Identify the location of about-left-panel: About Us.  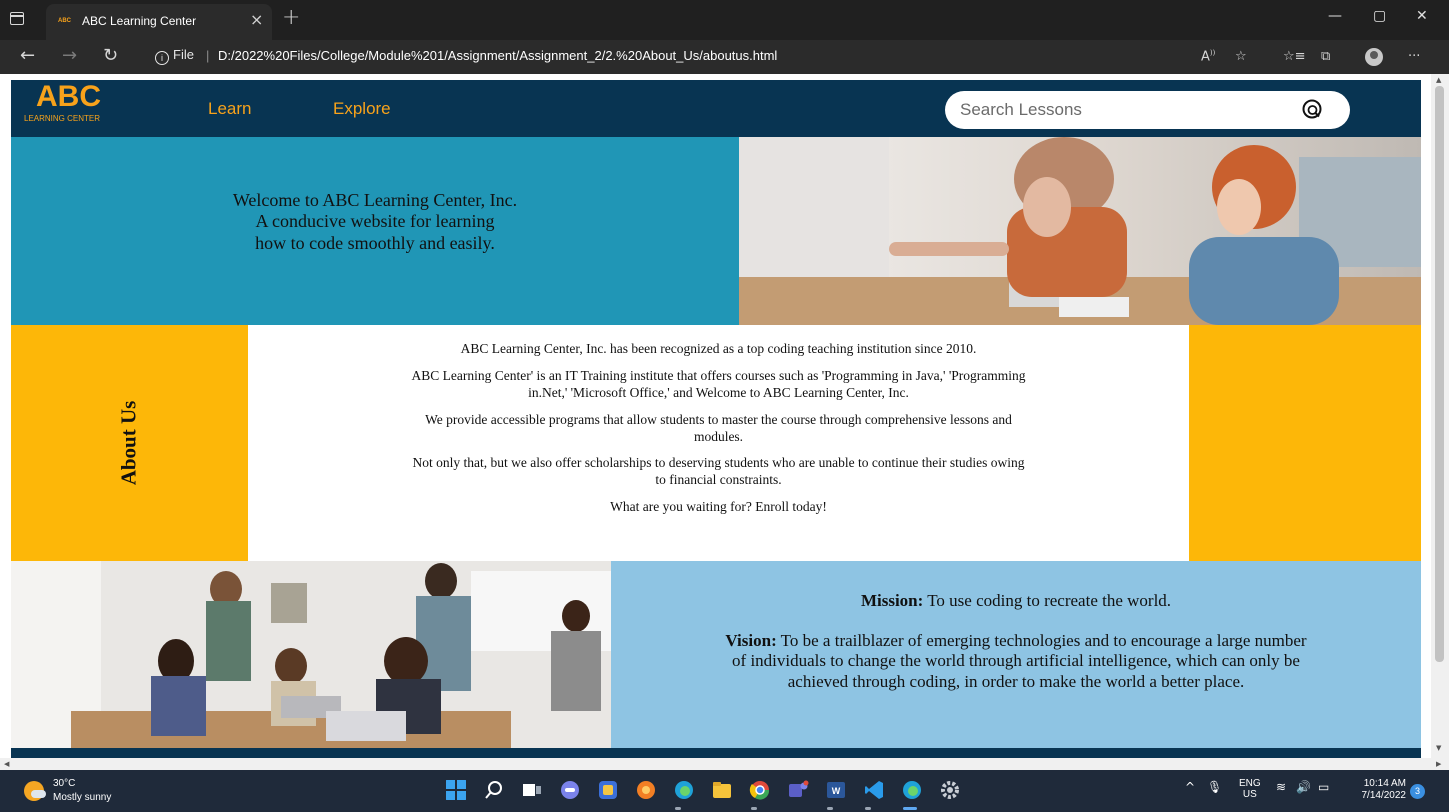
(129, 443).